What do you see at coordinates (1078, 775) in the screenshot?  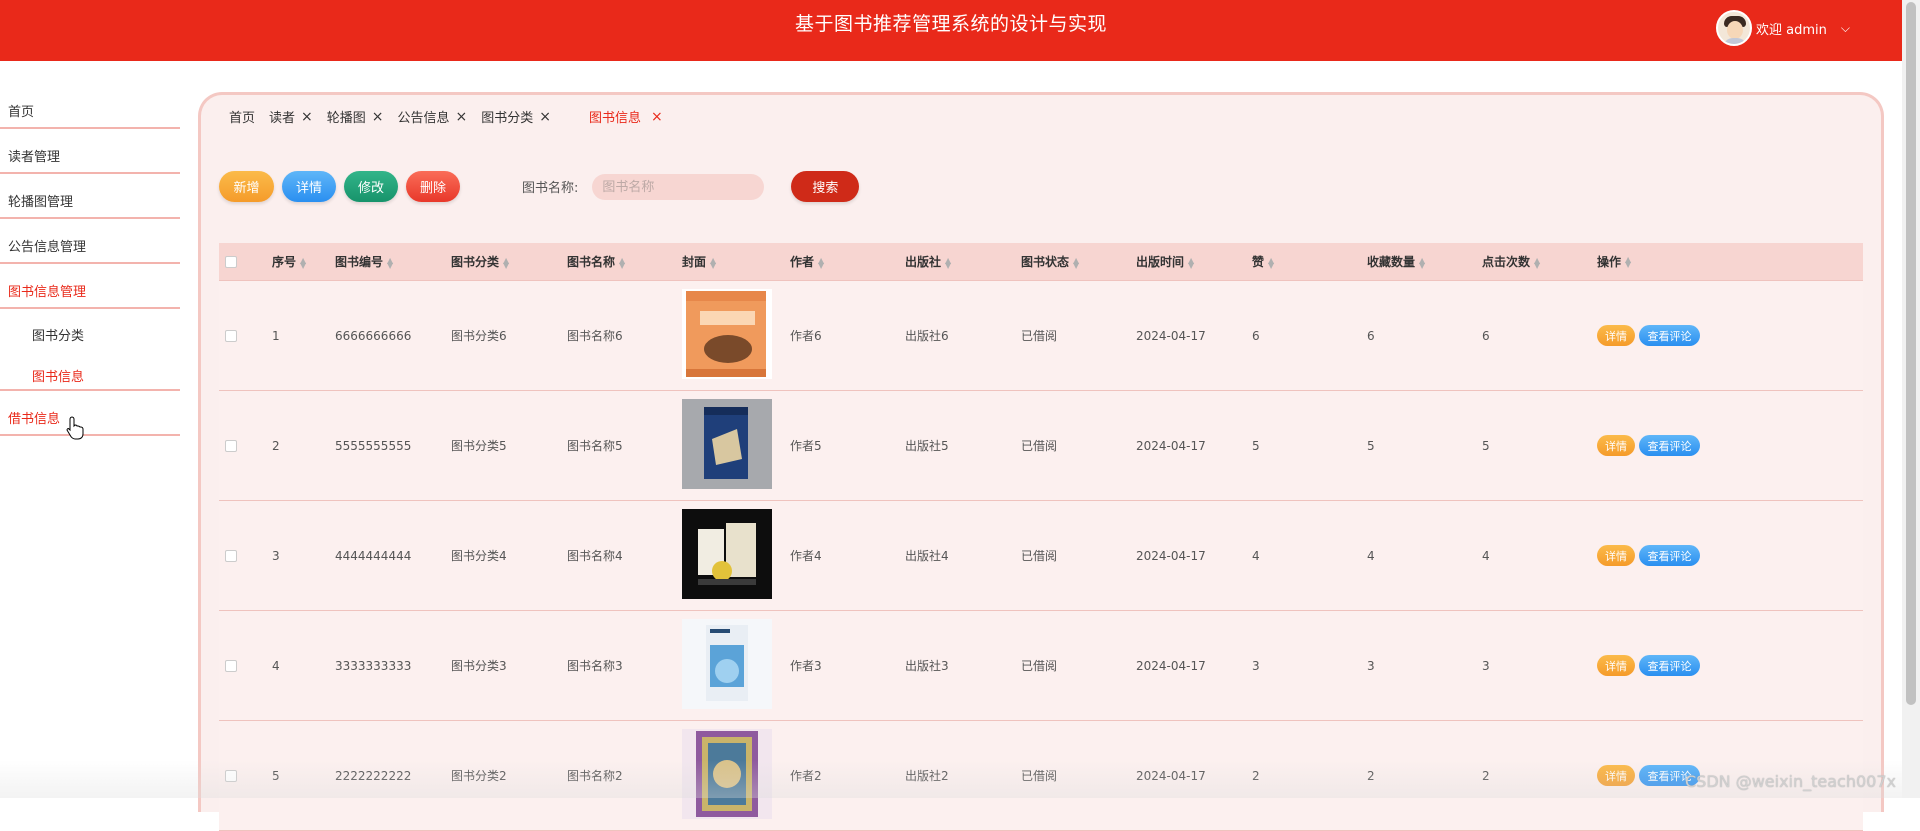 I see `cell-status: 已借阅` at bounding box center [1078, 775].